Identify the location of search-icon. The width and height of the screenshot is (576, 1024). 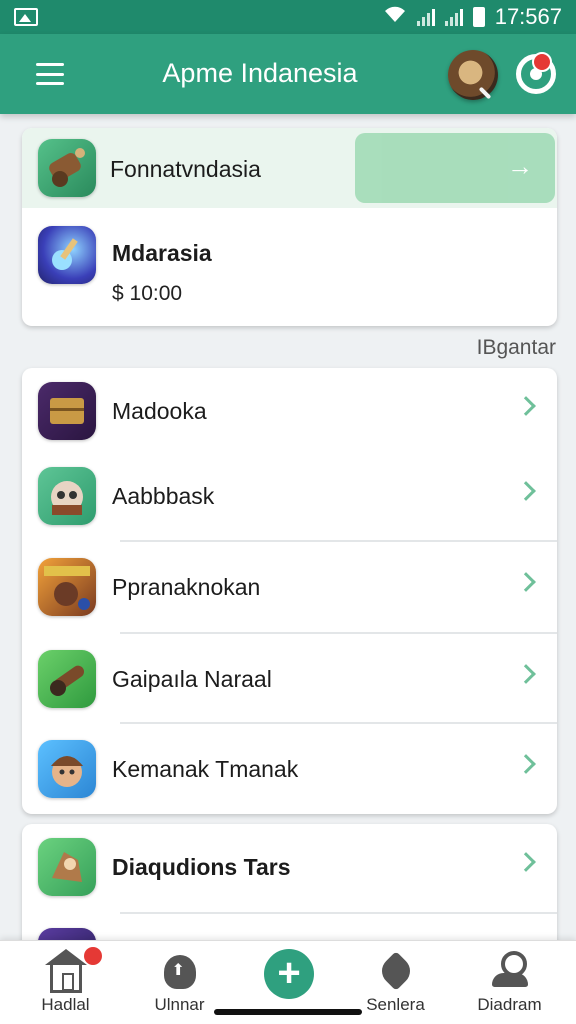
(473, 75).